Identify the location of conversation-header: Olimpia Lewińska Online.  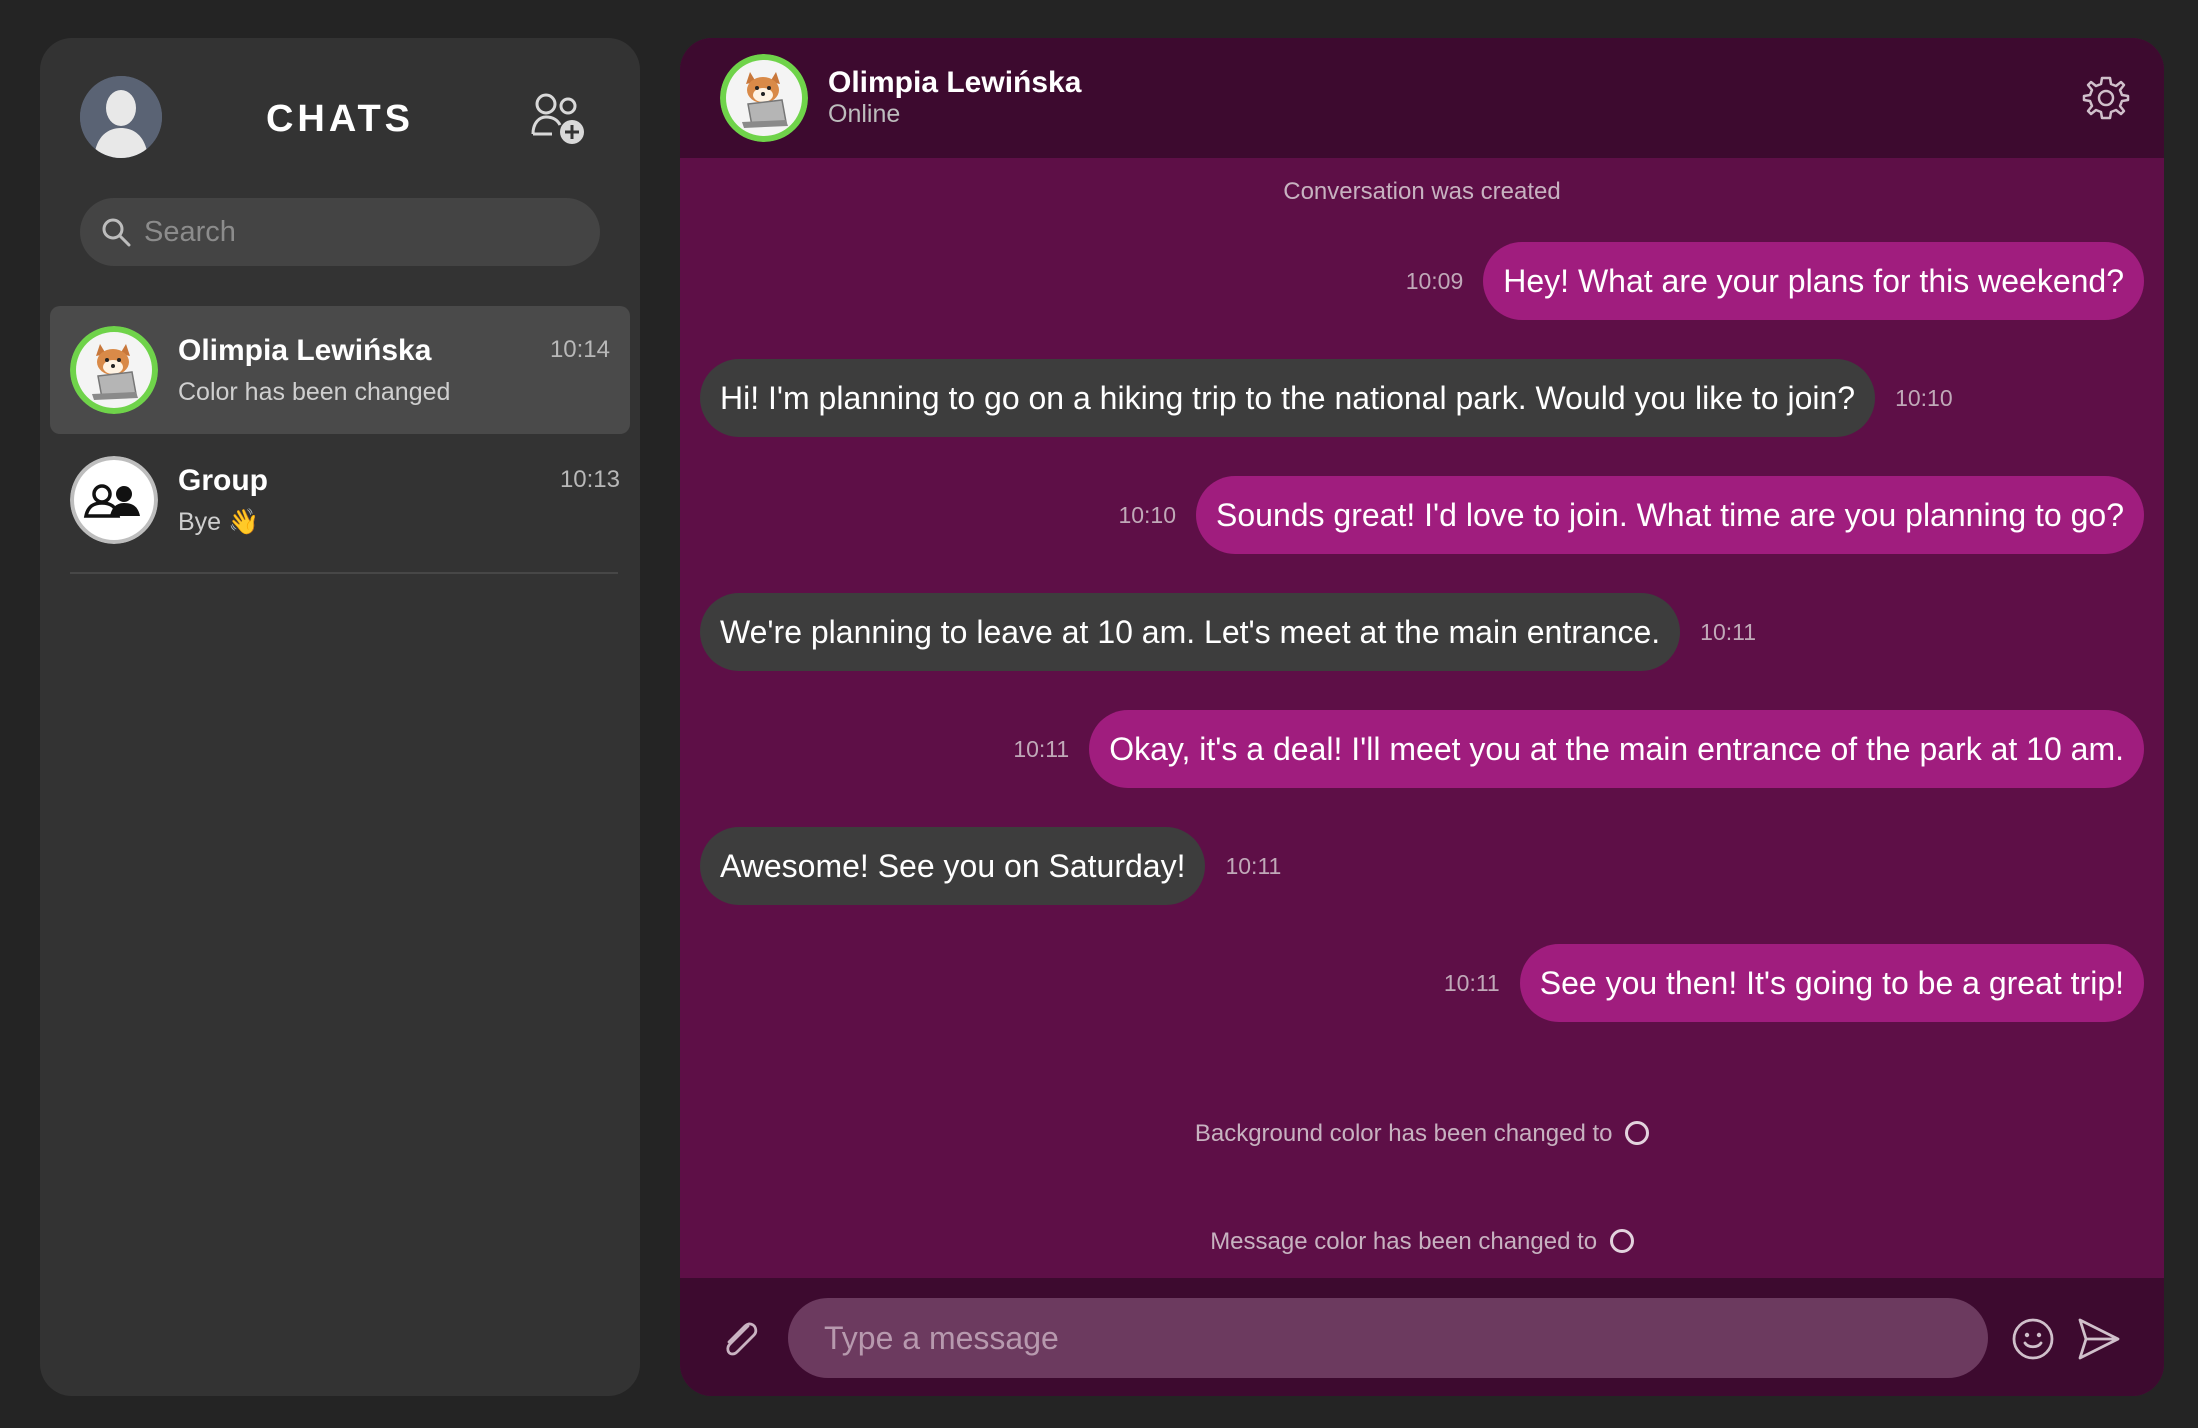
(1422, 98).